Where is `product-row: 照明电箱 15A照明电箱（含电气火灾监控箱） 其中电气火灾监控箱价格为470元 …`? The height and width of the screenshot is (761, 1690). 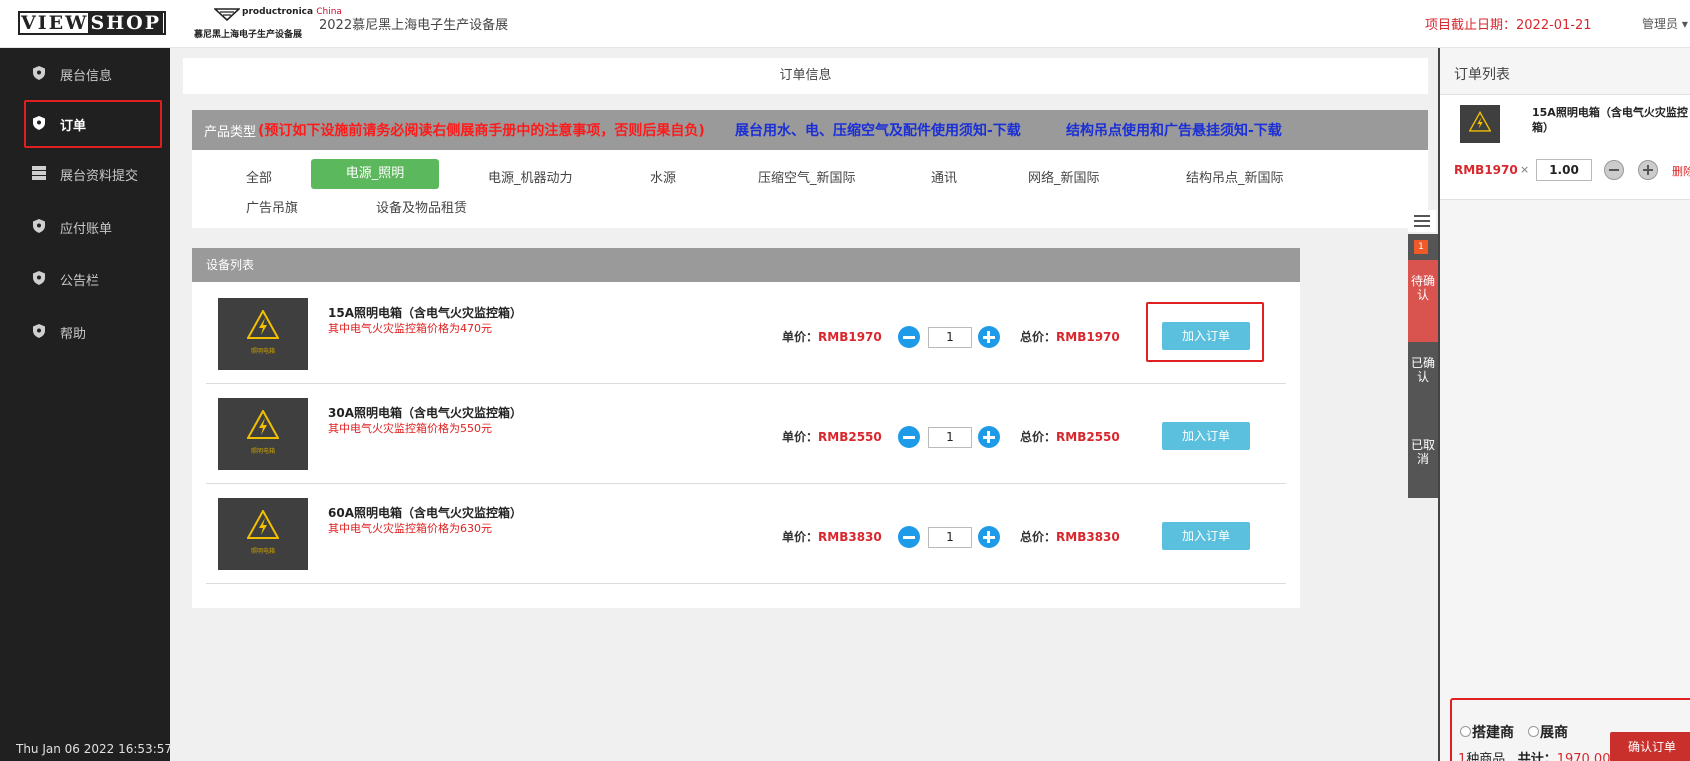
product-row: 照明电箱 15A照明电箱（含电气火灾监控箱） 其中电气火灾监控箱价格为470元 … is located at coordinates (746, 333).